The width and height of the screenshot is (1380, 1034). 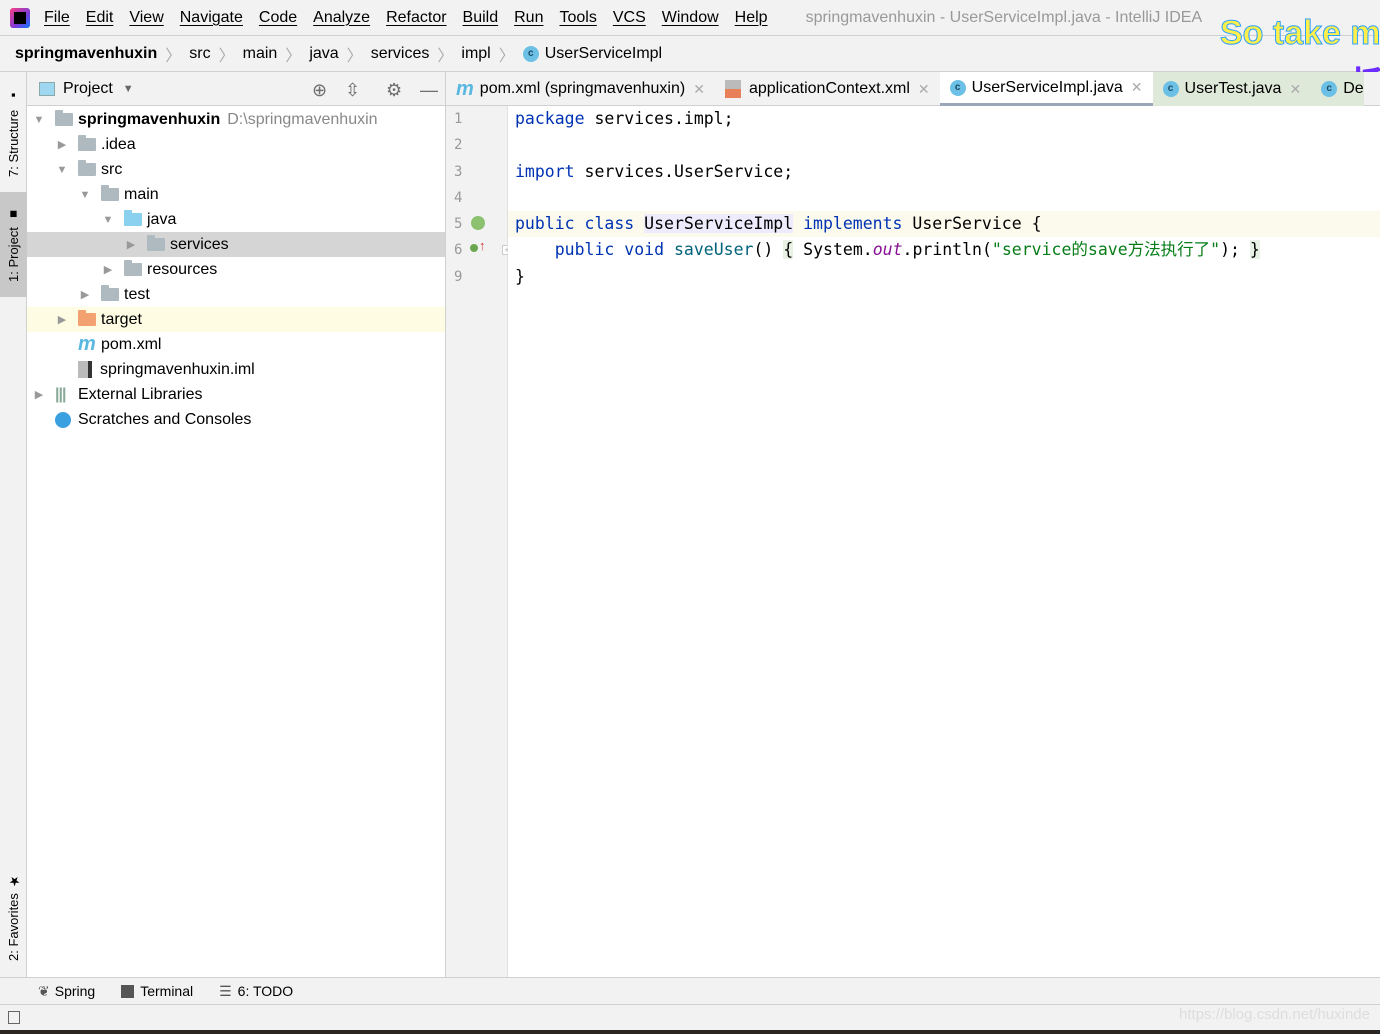 I want to click on tree-item: ▶ resources, so click(x=236, y=269).